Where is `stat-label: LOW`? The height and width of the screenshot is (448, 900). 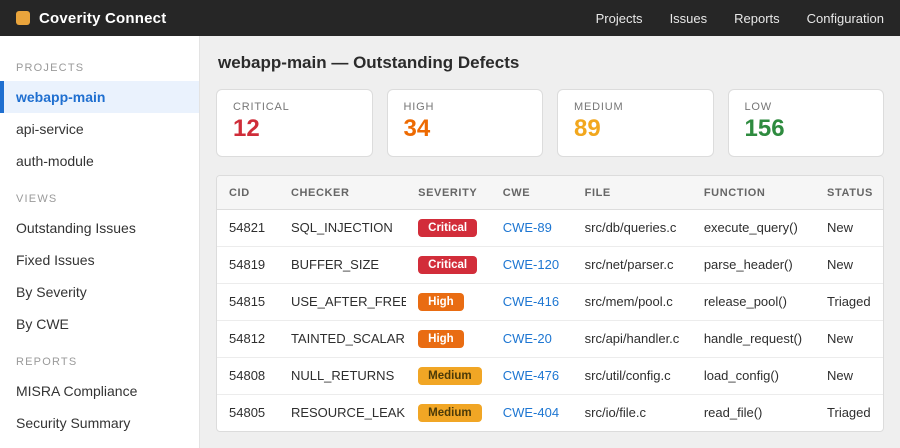 stat-label: LOW is located at coordinates (758, 107).